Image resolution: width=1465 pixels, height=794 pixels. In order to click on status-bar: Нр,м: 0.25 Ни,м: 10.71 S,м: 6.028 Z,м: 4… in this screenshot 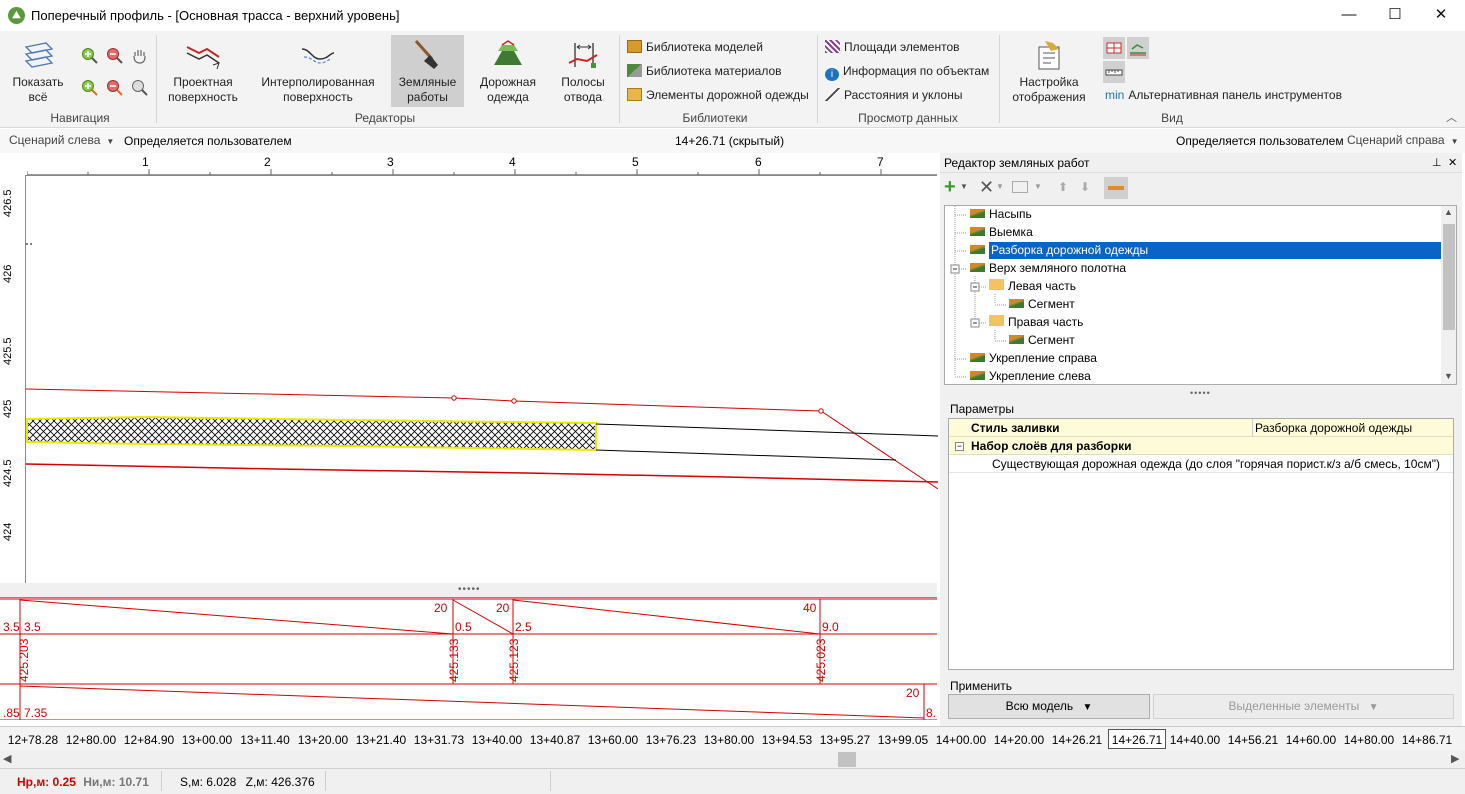, I will do `click(732, 781)`.